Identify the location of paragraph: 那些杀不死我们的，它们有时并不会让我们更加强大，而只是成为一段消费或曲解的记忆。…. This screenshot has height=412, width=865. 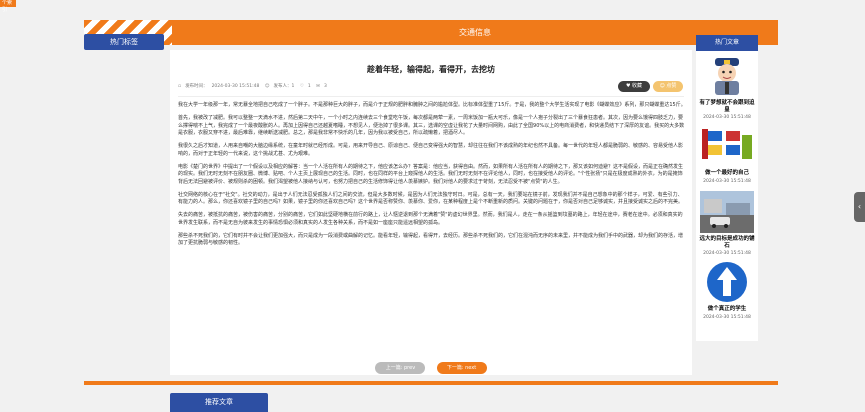
(431, 239).